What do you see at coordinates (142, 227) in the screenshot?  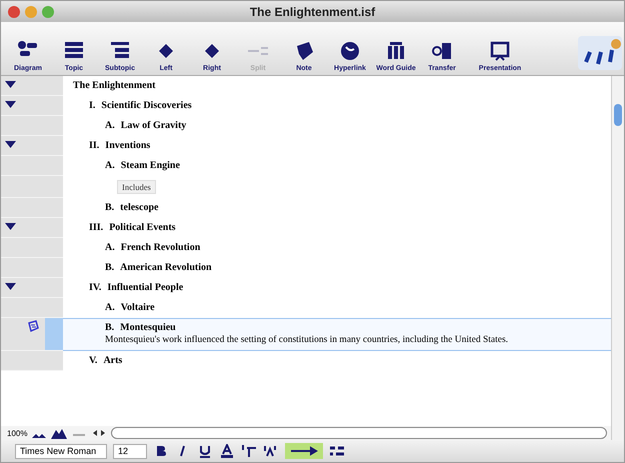 I see `topic-text: Political Events` at bounding box center [142, 227].